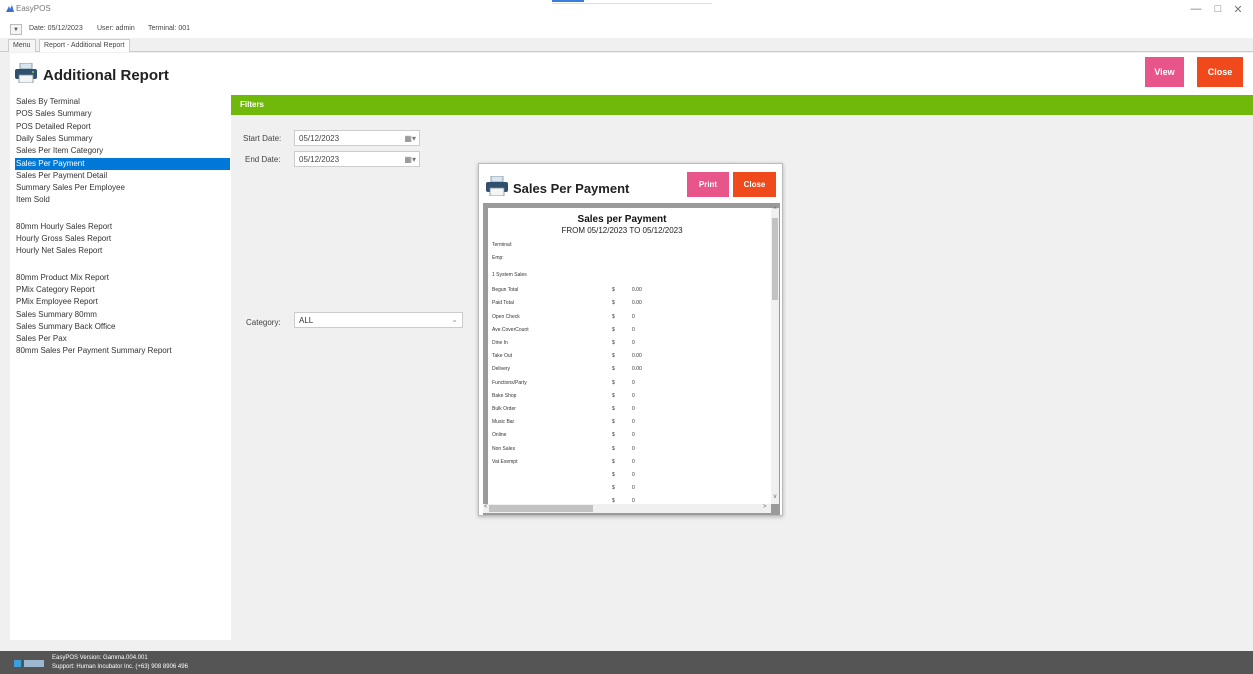 This screenshot has height=674, width=1253. I want to click on loading-progress-bar, so click(632, 2).